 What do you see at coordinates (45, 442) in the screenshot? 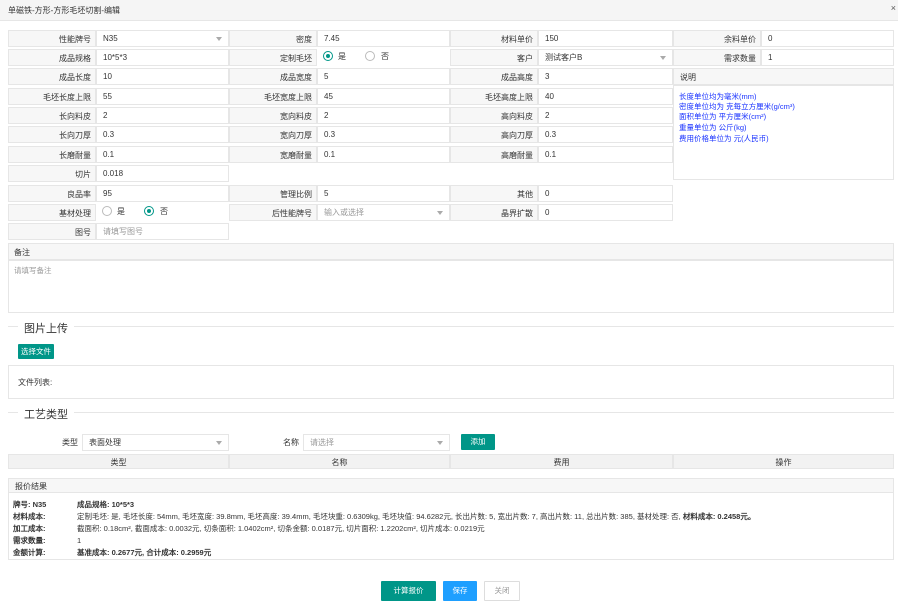
I see `process-type-label: 类型` at bounding box center [45, 442].